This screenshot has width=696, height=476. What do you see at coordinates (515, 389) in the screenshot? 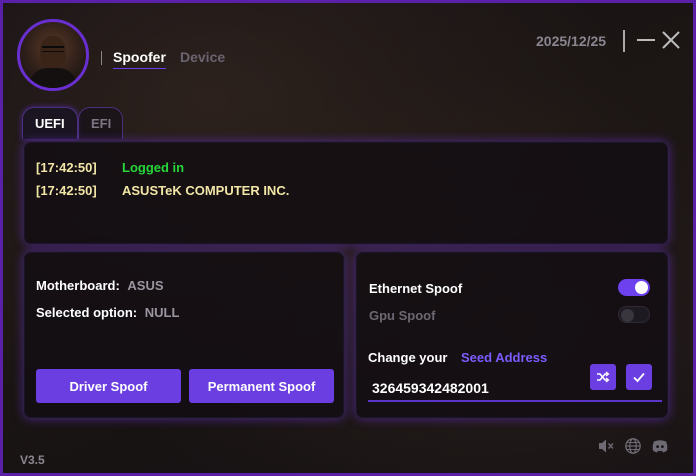
I see `seed-input` at bounding box center [515, 389].